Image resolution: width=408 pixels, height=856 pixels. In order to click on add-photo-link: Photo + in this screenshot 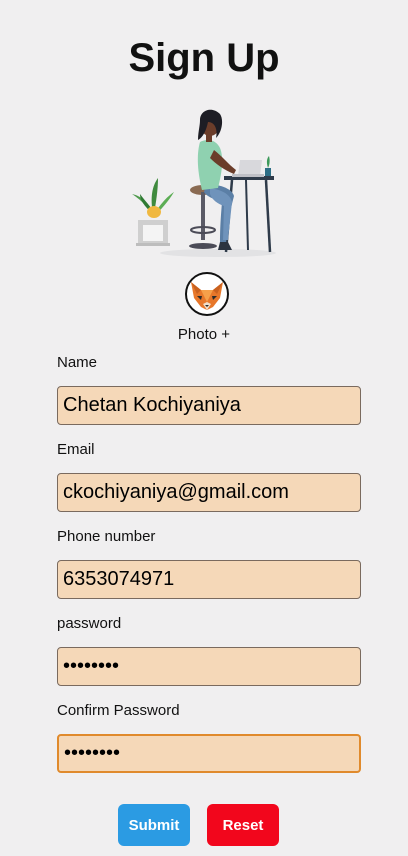, I will do `click(204, 334)`.